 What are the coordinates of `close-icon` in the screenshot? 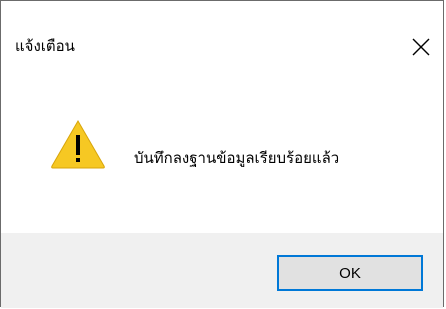 It's located at (421, 47).